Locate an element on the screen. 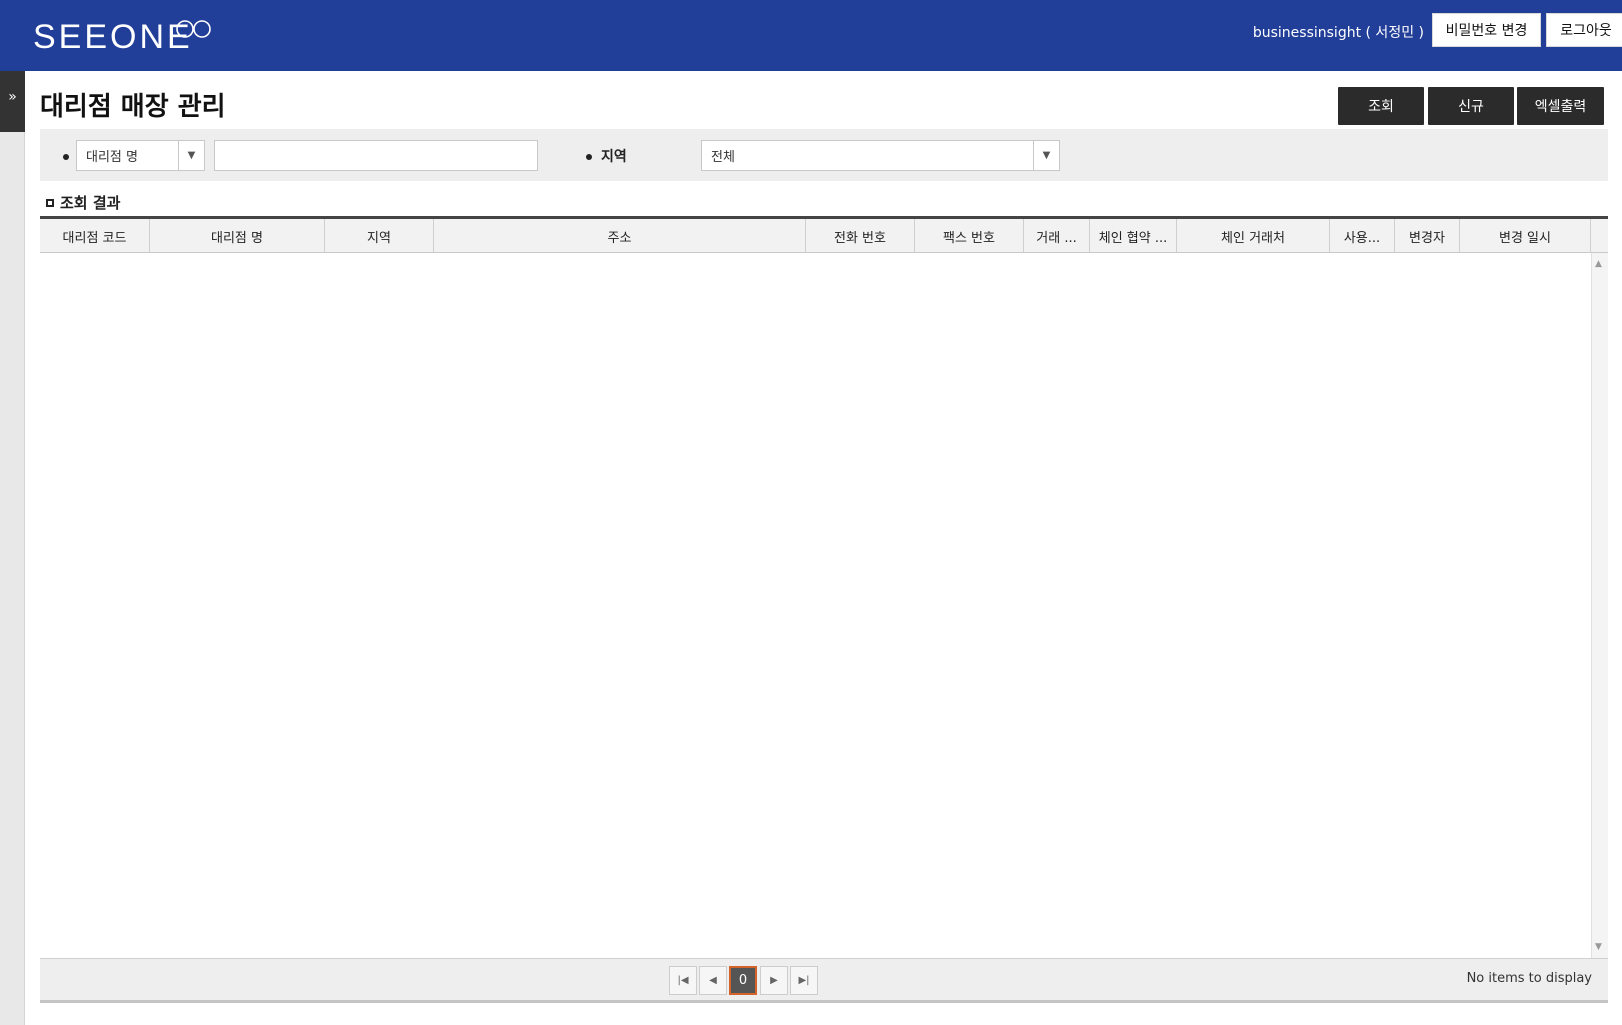 The width and height of the screenshot is (1622, 1025). page-title: 대리점 매장 관리 is located at coordinates (133, 107).